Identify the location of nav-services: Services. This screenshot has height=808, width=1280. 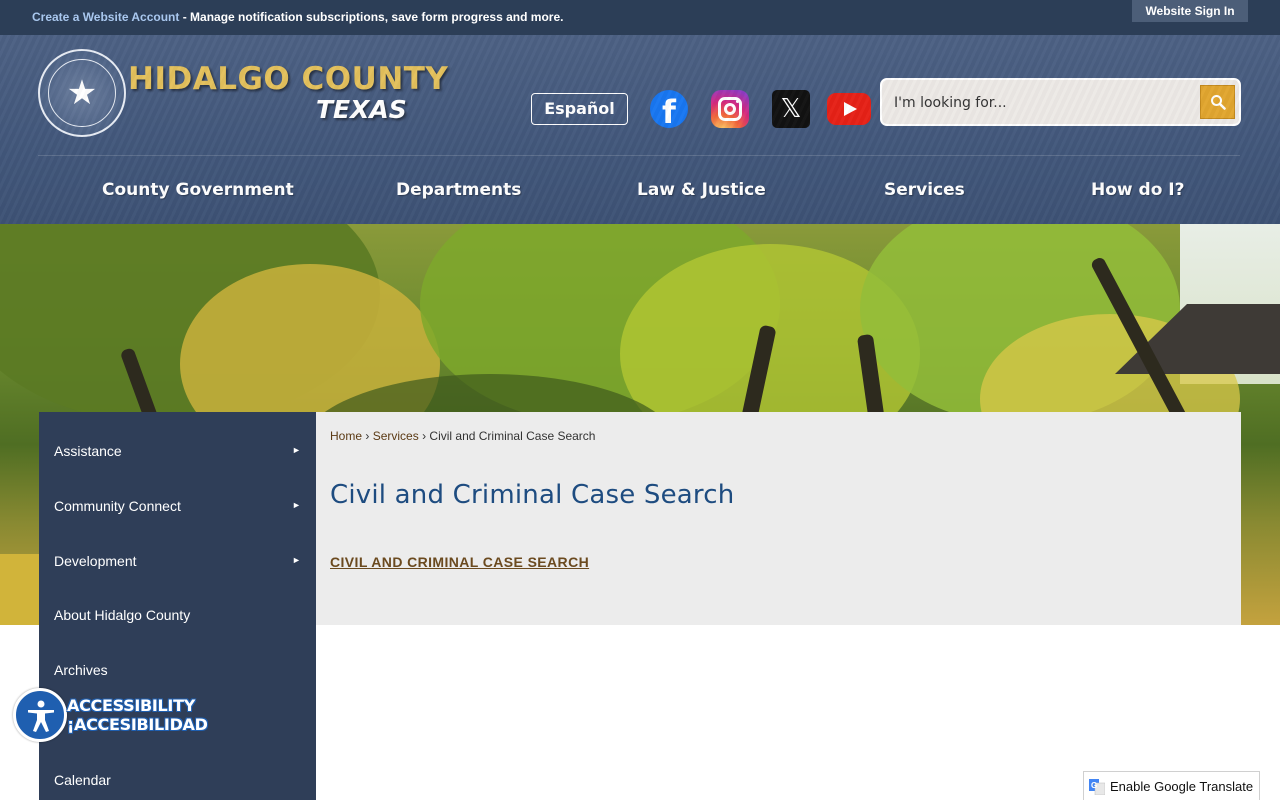
(924, 190).